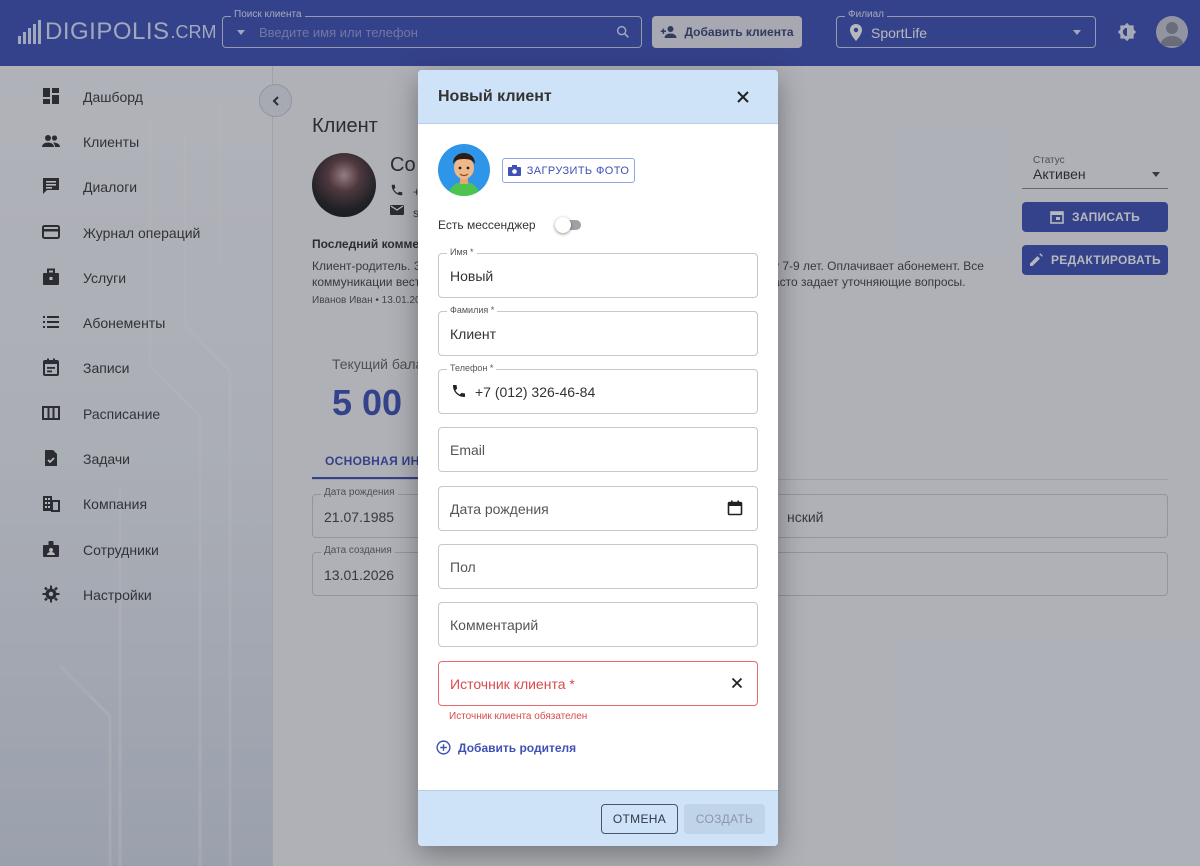 The image size is (1200, 866). Describe the element at coordinates (512, 684) in the screenshot. I see `field-placeholder: Источник клиента *` at that location.